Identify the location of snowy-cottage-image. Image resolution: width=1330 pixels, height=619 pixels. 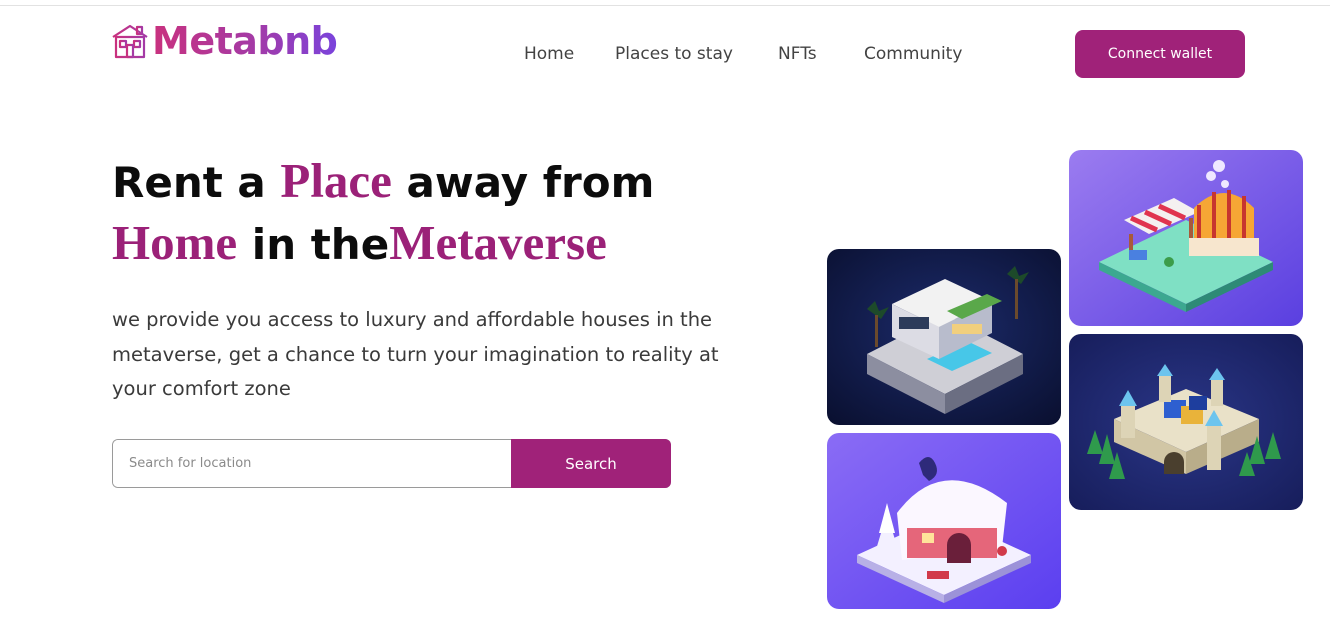
(944, 521).